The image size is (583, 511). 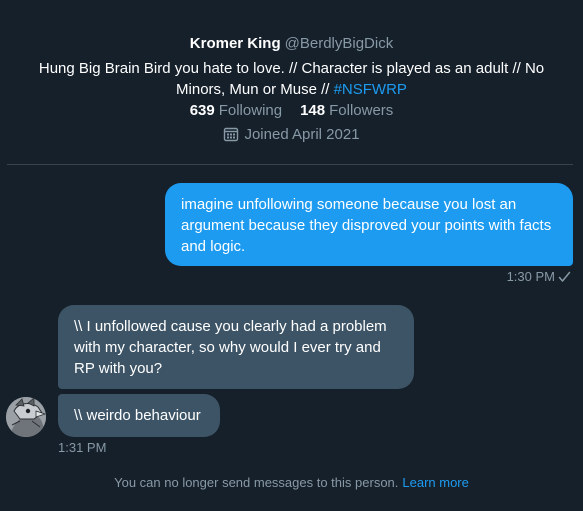 I want to click on calendar-icon, so click(x=231, y=137).